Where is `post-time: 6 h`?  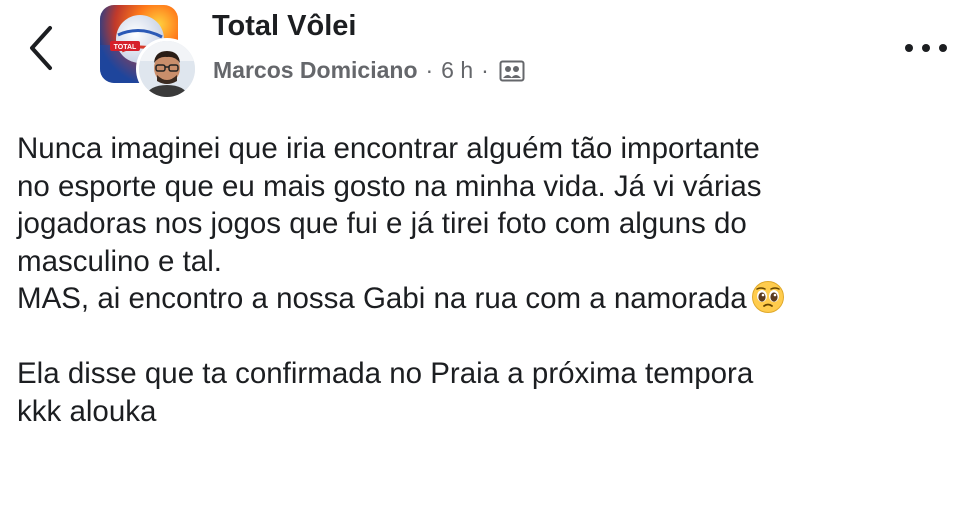
post-time: 6 h is located at coordinates (457, 70).